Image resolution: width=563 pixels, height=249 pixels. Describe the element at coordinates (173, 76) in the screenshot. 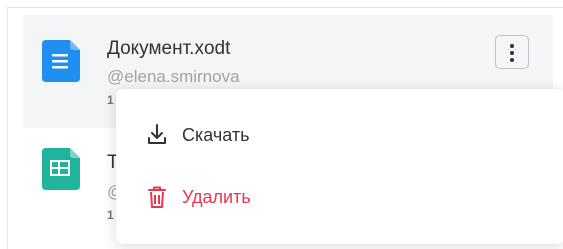

I see `file-owner: @elena.smirnova` at that location.